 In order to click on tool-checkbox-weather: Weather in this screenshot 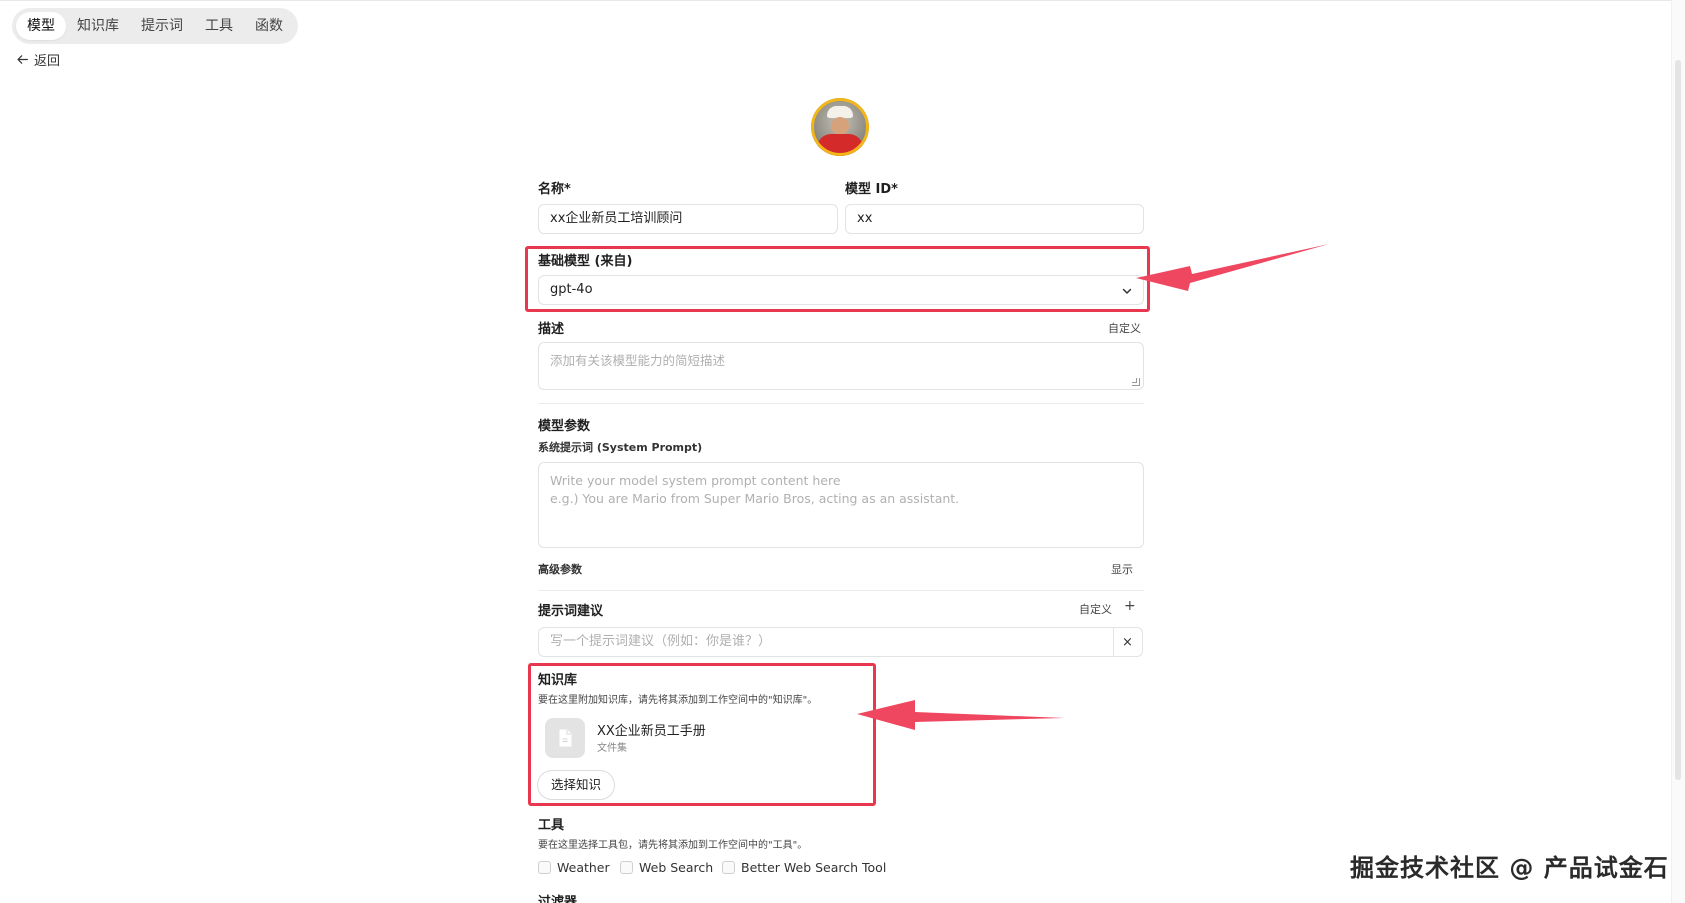, I will do `click(574, 867)`.